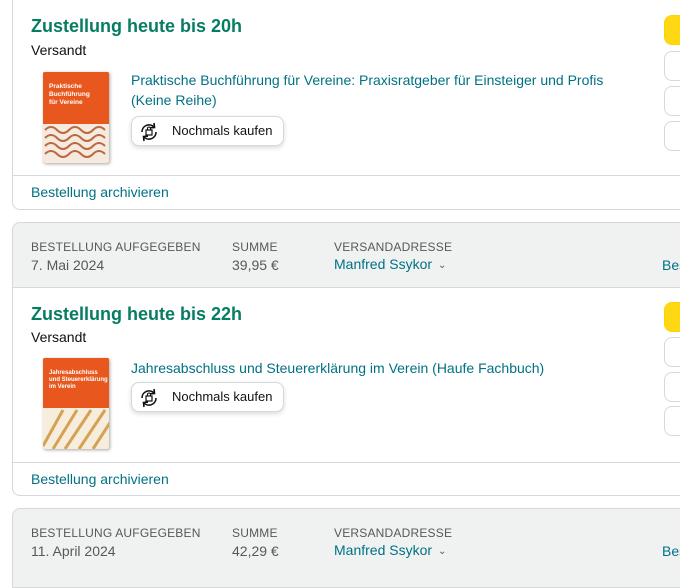 The image size is (680, 588). What do you see at coordinates (137, 26) in the screenshot?
I see `delivery-status: Zustellung heute bis 20h` at bounding box center [137, 26].